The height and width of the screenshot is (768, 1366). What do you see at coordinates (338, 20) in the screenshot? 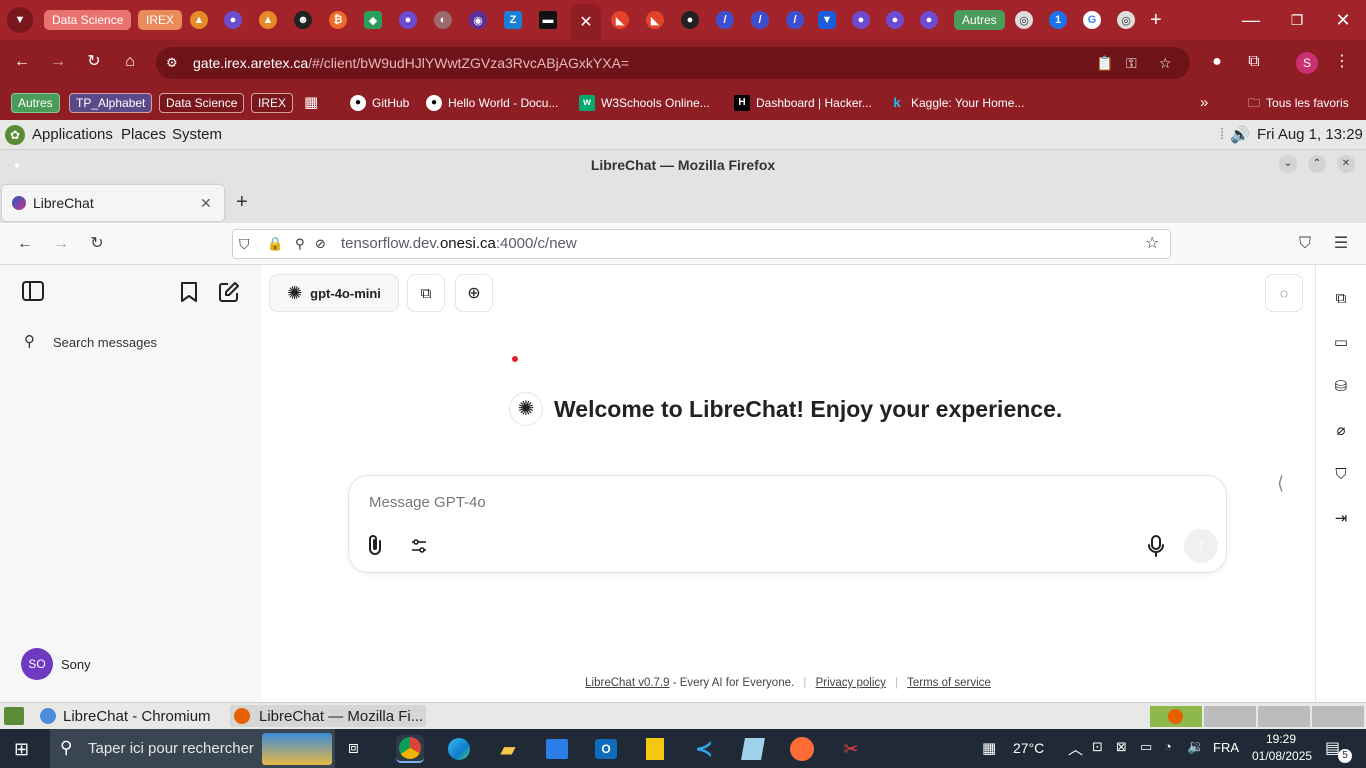
I see `tab-favicon: ₿` at bounding box center [338, 20].